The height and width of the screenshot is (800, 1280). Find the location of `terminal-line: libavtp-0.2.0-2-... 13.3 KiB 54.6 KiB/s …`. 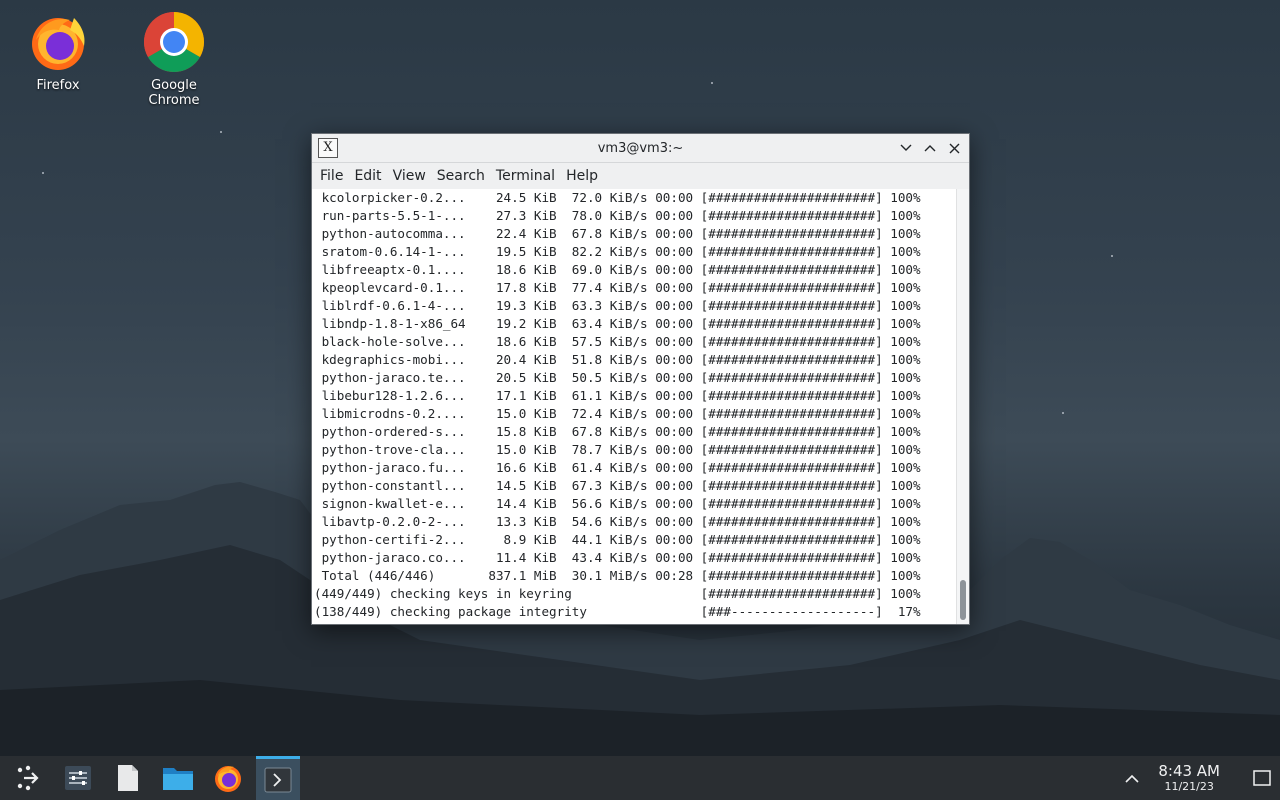

terminal-line: libavtp-0.2.0-2-... 13.3 KiB 54.6 KiB/s … is located at coordinates (617, 521).